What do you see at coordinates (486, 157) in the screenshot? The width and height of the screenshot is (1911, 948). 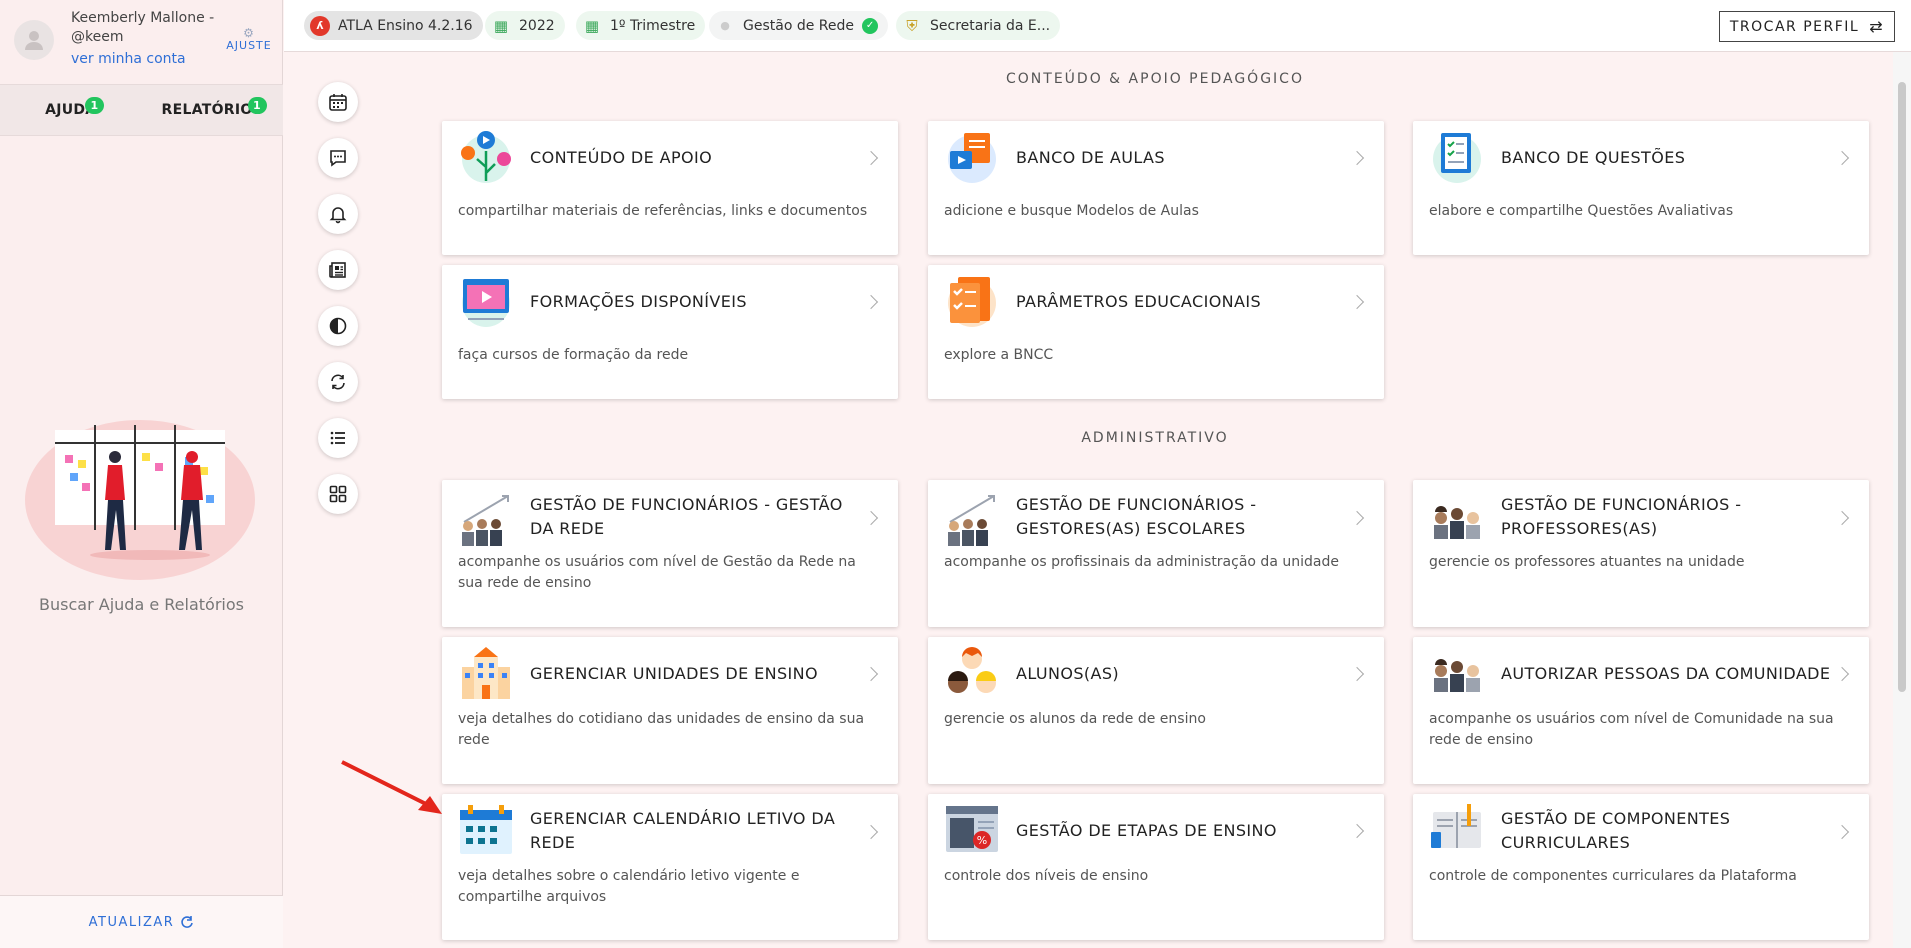 I see `support-content-icon` at bounding box center [486, 157].